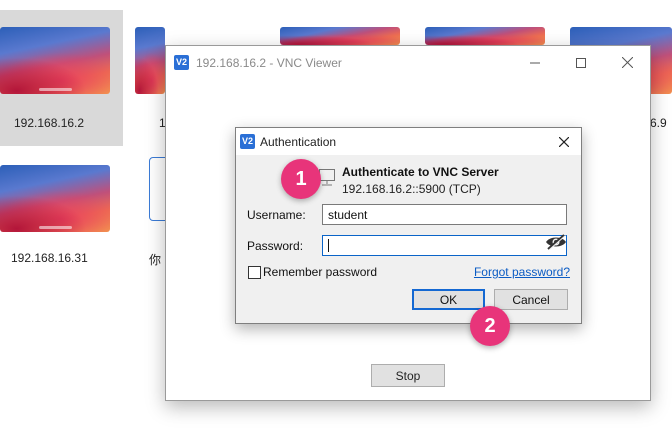 This screenshot has height=439, width=672. I want to click on auth-title: Authentication, so click(298, 142).